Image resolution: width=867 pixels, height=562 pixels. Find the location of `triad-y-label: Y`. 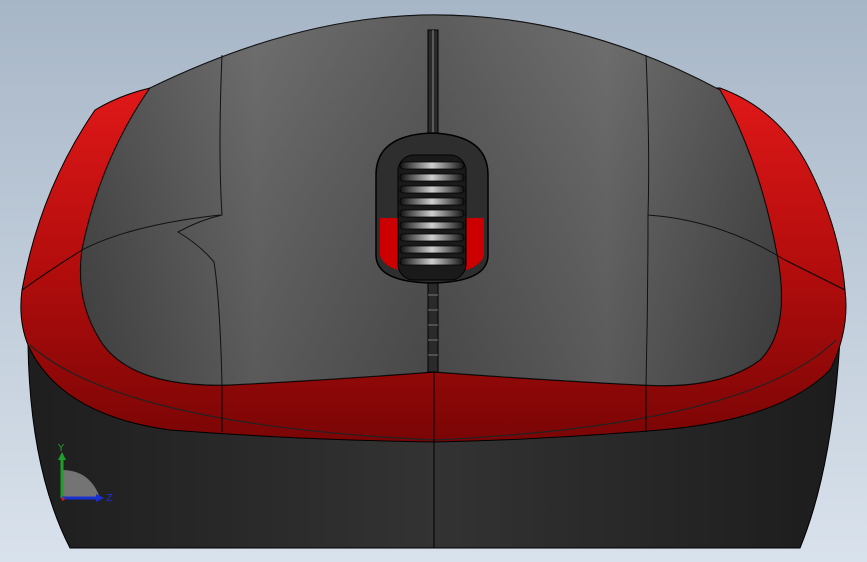

triad-y-label: Y is located at coordinates (61, 448).